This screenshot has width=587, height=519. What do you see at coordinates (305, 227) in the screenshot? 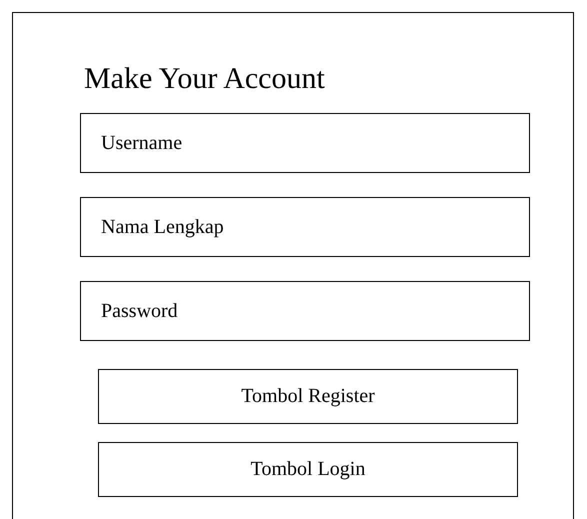
I see `input-field: Nama Lengkap` at bounding box center [305, 227].